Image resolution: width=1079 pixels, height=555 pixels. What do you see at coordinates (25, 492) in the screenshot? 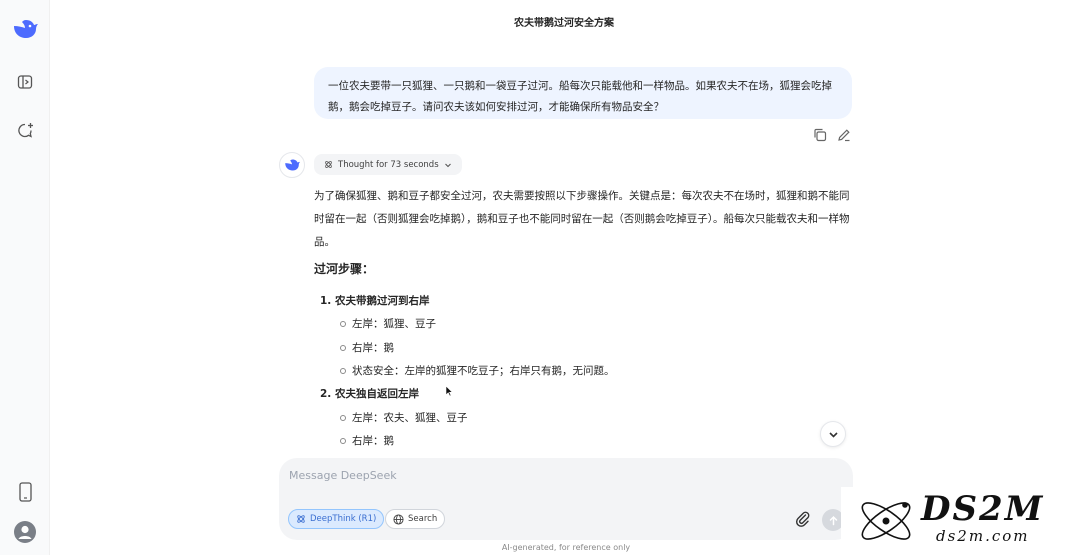
I see `mobile-app-icon` at bounding box center [25, 492].